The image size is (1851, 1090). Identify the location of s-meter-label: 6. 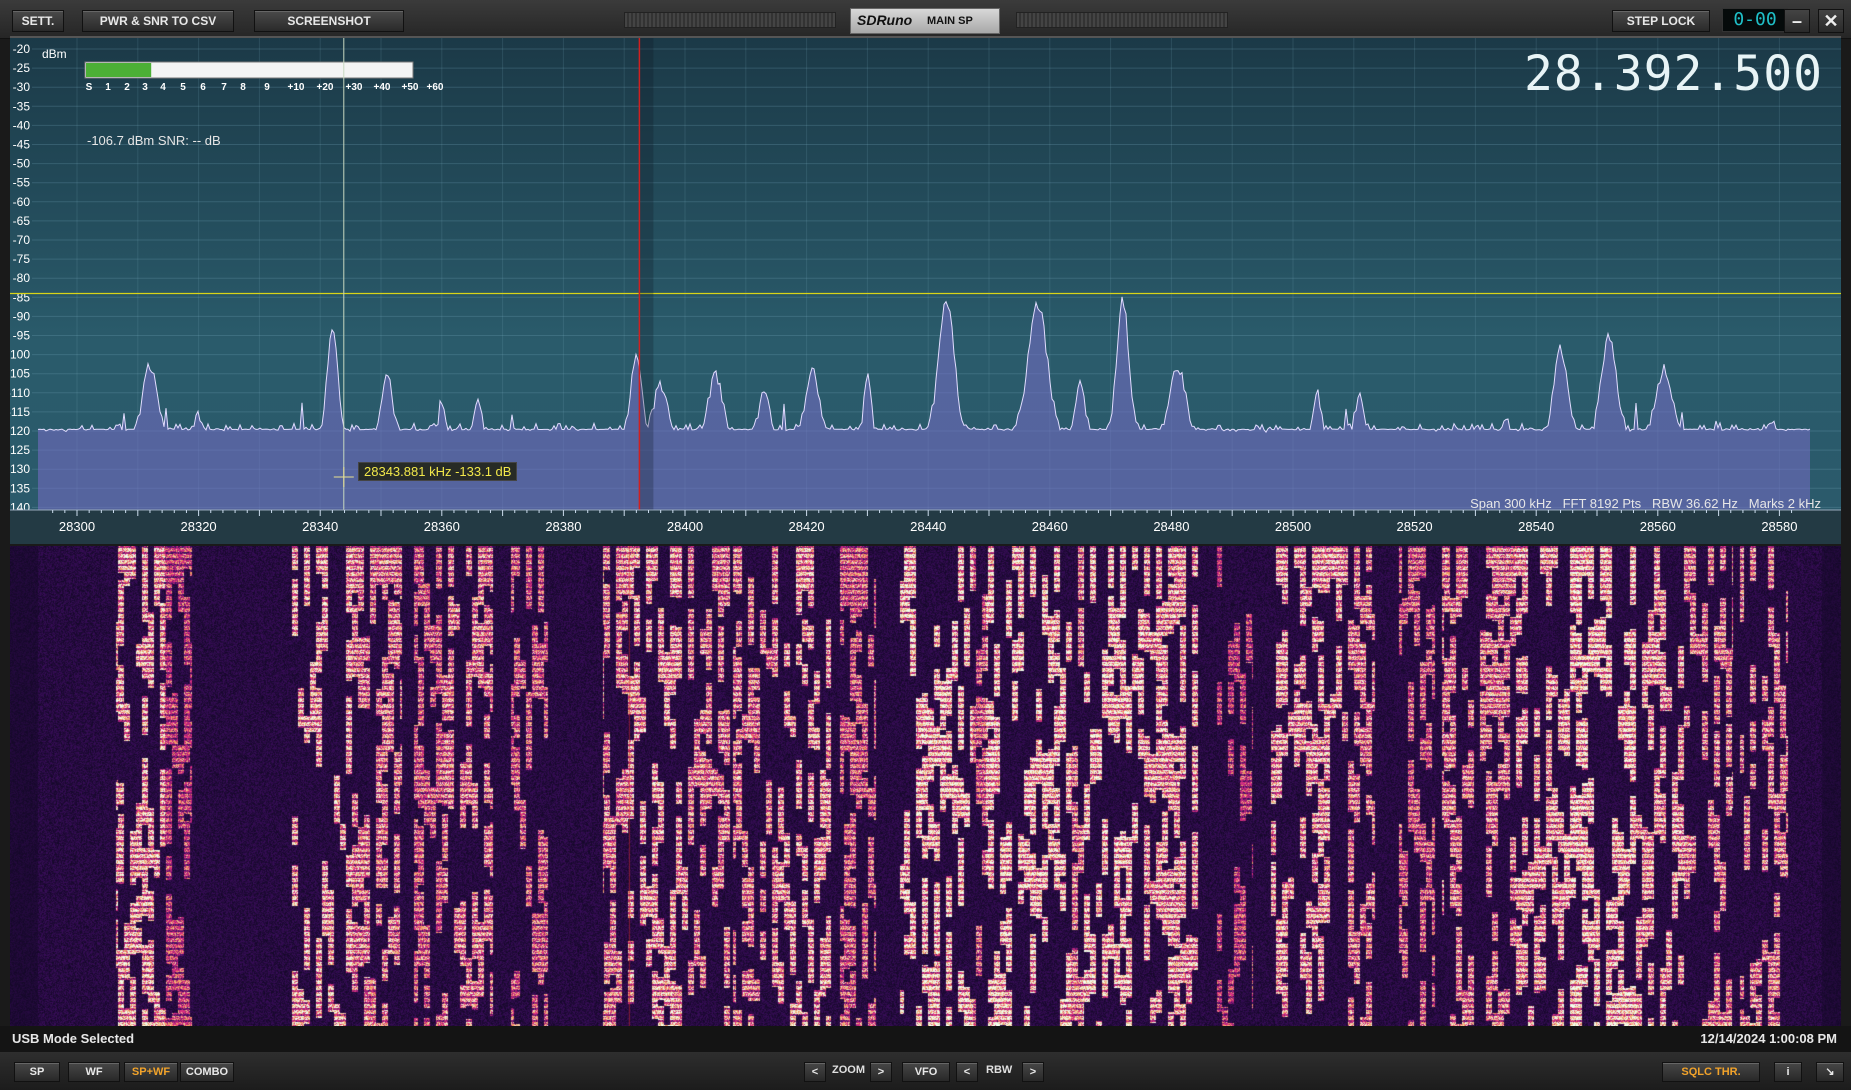
(203, 87).